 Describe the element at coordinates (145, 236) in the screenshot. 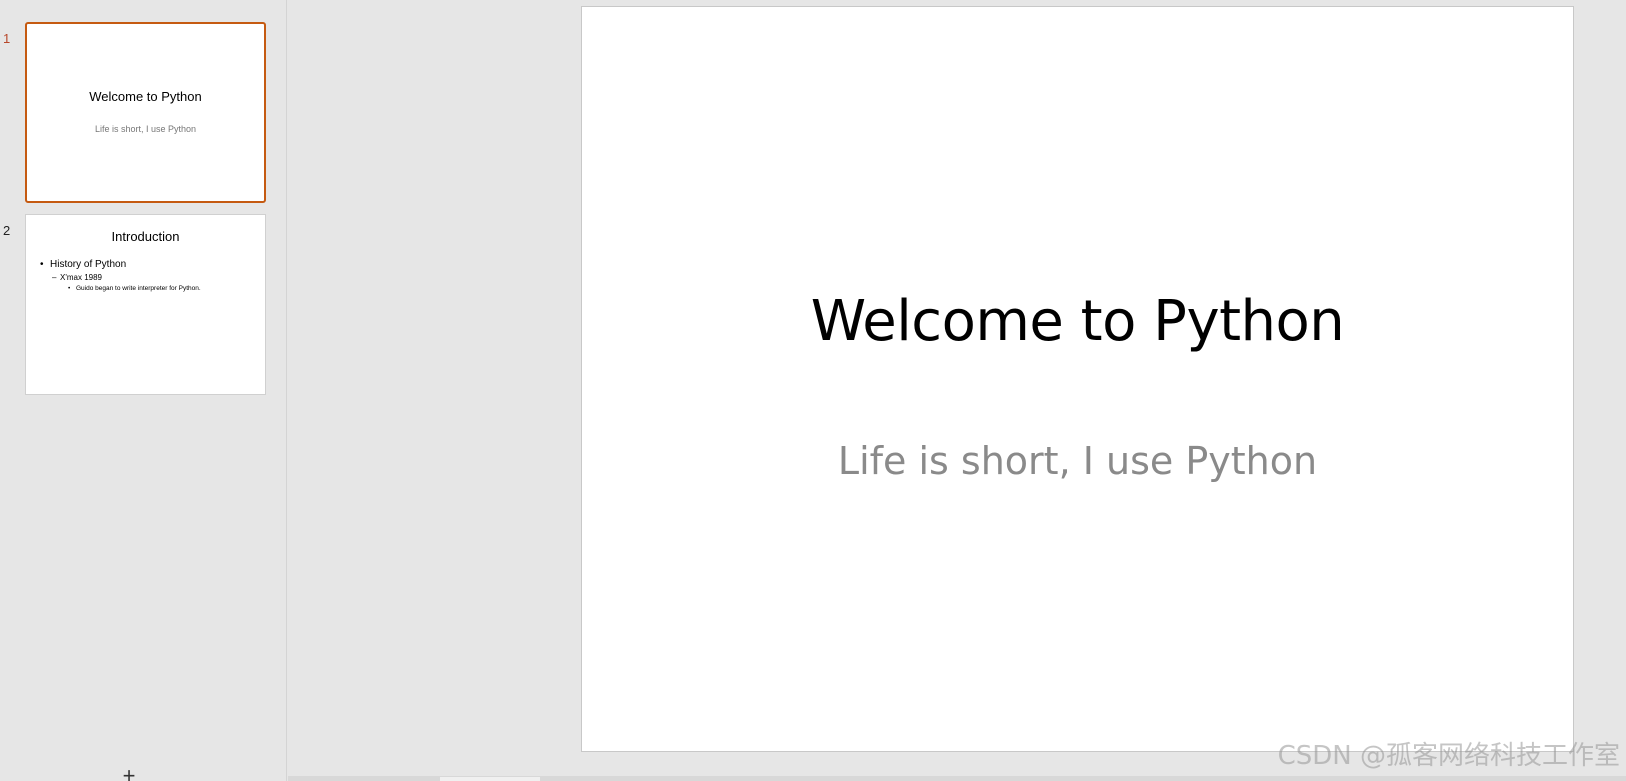

I see `thumbnail-title: Introduction` at that location.